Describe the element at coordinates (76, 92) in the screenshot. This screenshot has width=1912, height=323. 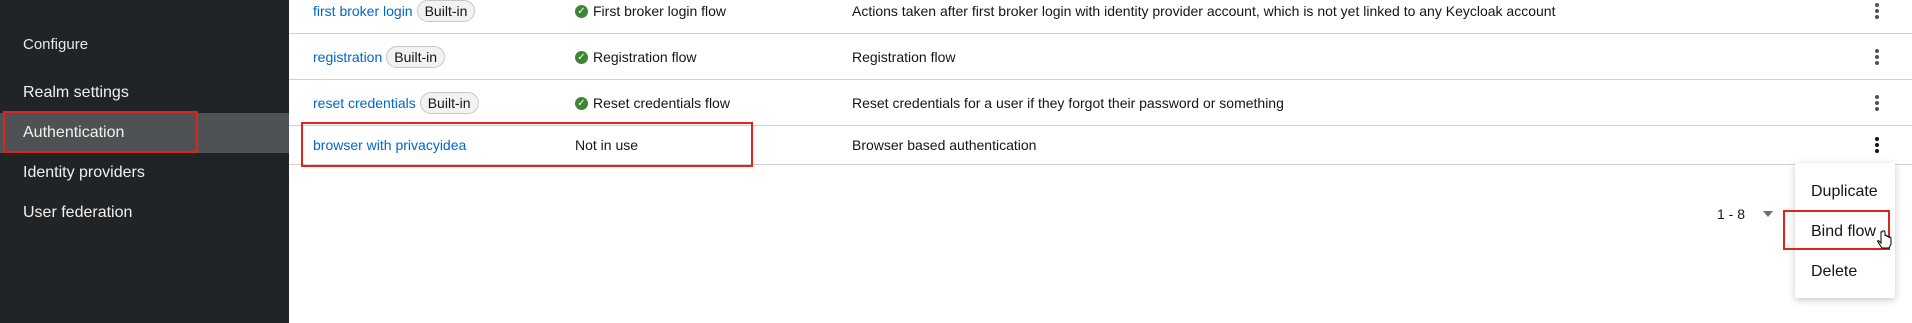
I see `sidebar-item-label: Realm settings` at that location.